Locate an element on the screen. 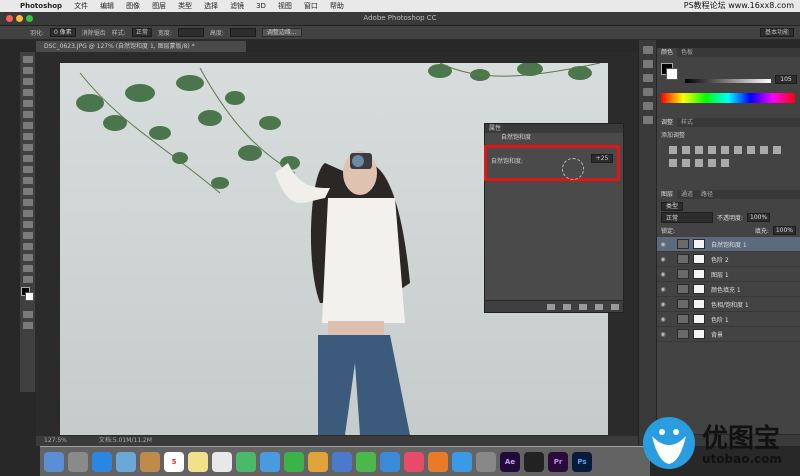  eyedropper-tool-icon is located at coordinates (27, 114).